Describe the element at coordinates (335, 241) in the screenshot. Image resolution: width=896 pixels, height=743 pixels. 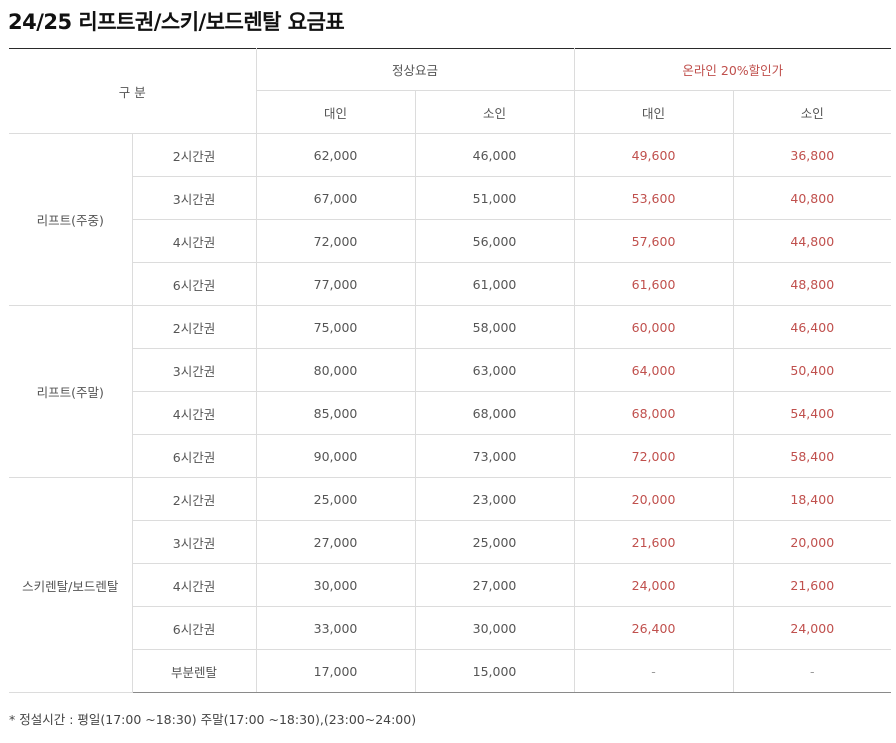
I see `regular-adult-price: 72,000` at that location.